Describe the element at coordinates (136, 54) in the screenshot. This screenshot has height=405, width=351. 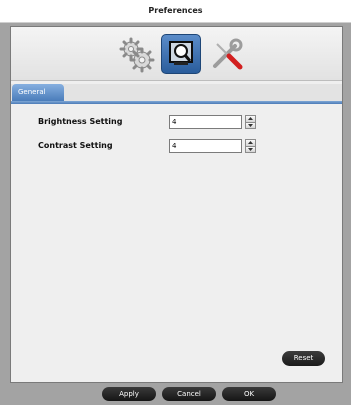
I see `gears-icon` at that location.